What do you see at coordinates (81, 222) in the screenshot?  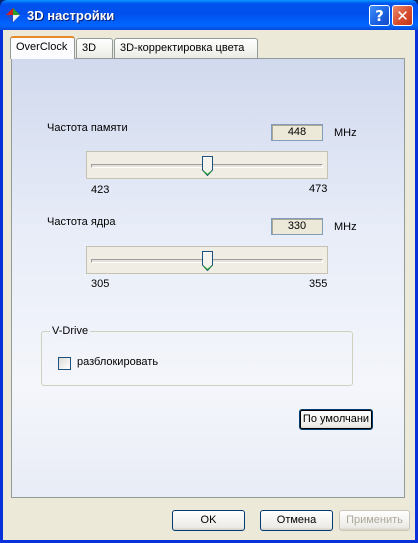 I see `core-frequency-label: Частота ядра` at bounding box center [81, 222].